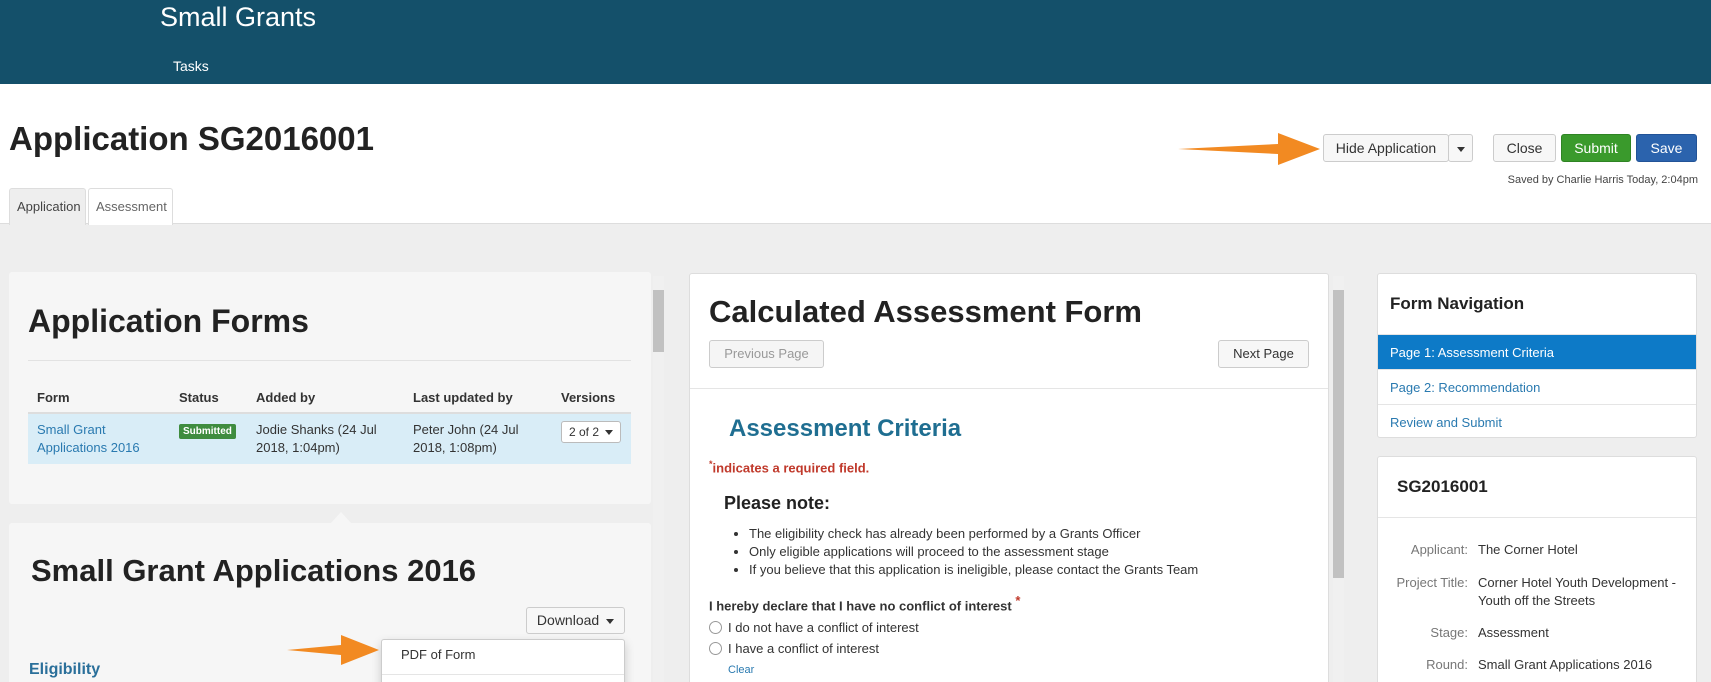  Describe the element at coordinates (777, 503) in the screenshot. I see `please-note-heading: Please note:` at that location.